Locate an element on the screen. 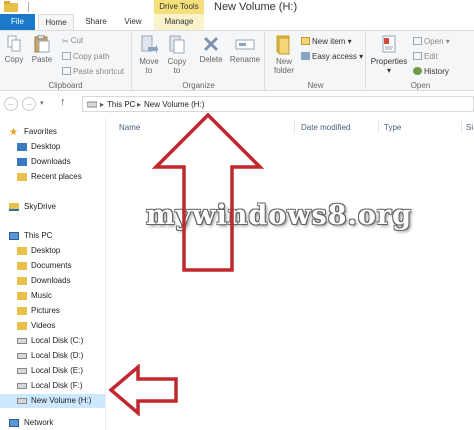 The height and width of the screenshot is (430, 474). paste-label: Paste is located at coordinates (42, 59).